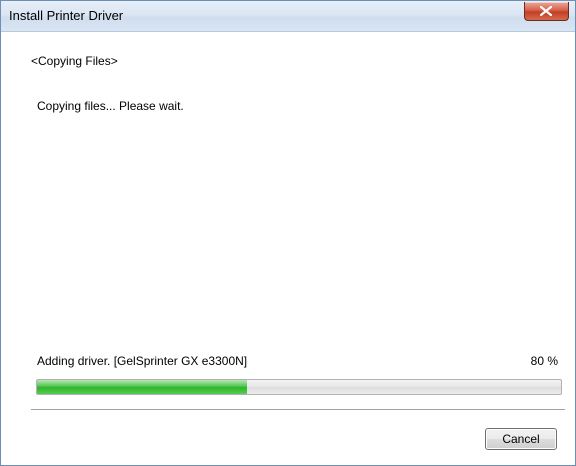 This screenshot has height=466, width=576. I want to click on cancel-button: Cancel, so click(521, 439).